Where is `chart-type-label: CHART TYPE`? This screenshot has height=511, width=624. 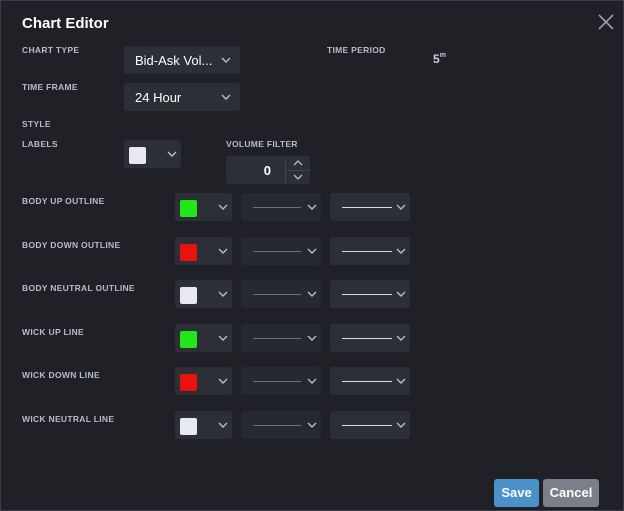
chart-type-label: CHART TYPE is located at coordinates (51, 50).